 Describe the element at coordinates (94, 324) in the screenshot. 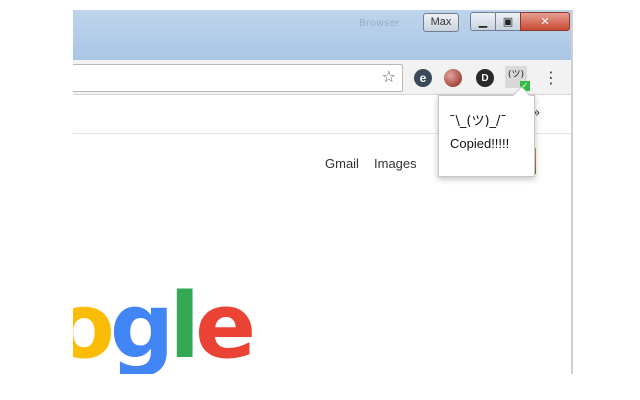

I see `logo-letter: o` at that location.